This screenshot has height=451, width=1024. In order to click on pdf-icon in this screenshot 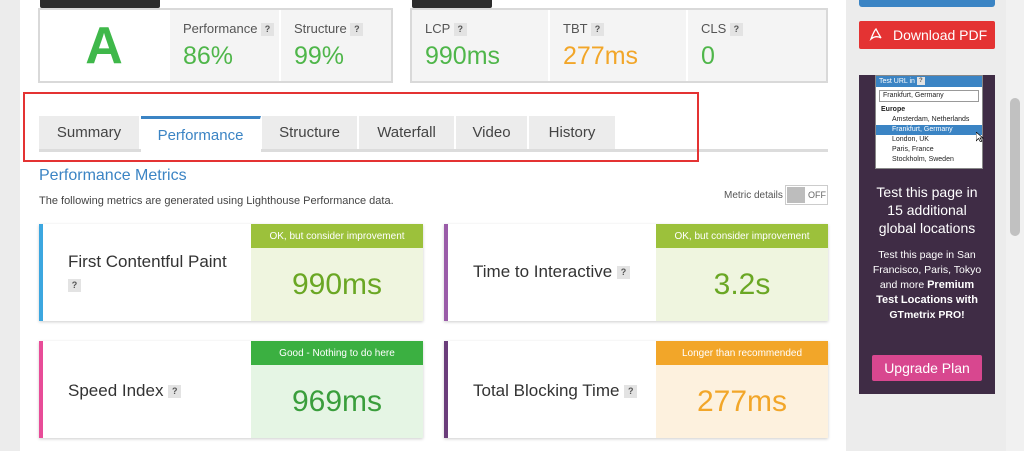, I will do `click(877, 35)`.